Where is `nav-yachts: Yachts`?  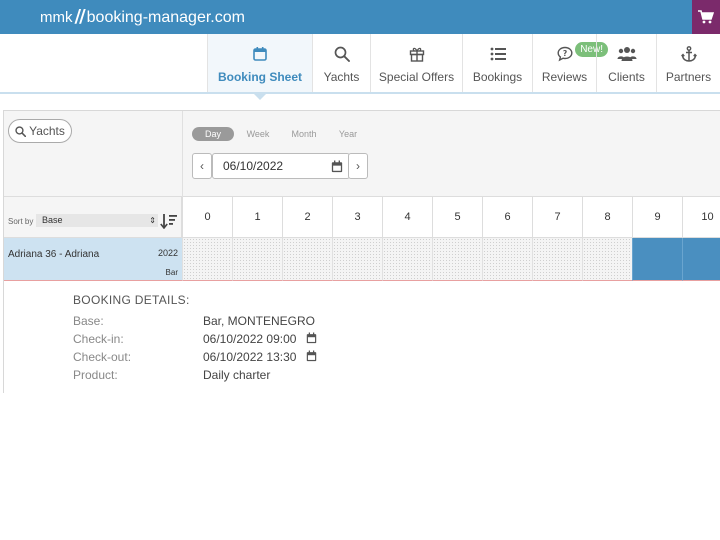 nav-yachts: Yachts is located at coordinates (341, 63).